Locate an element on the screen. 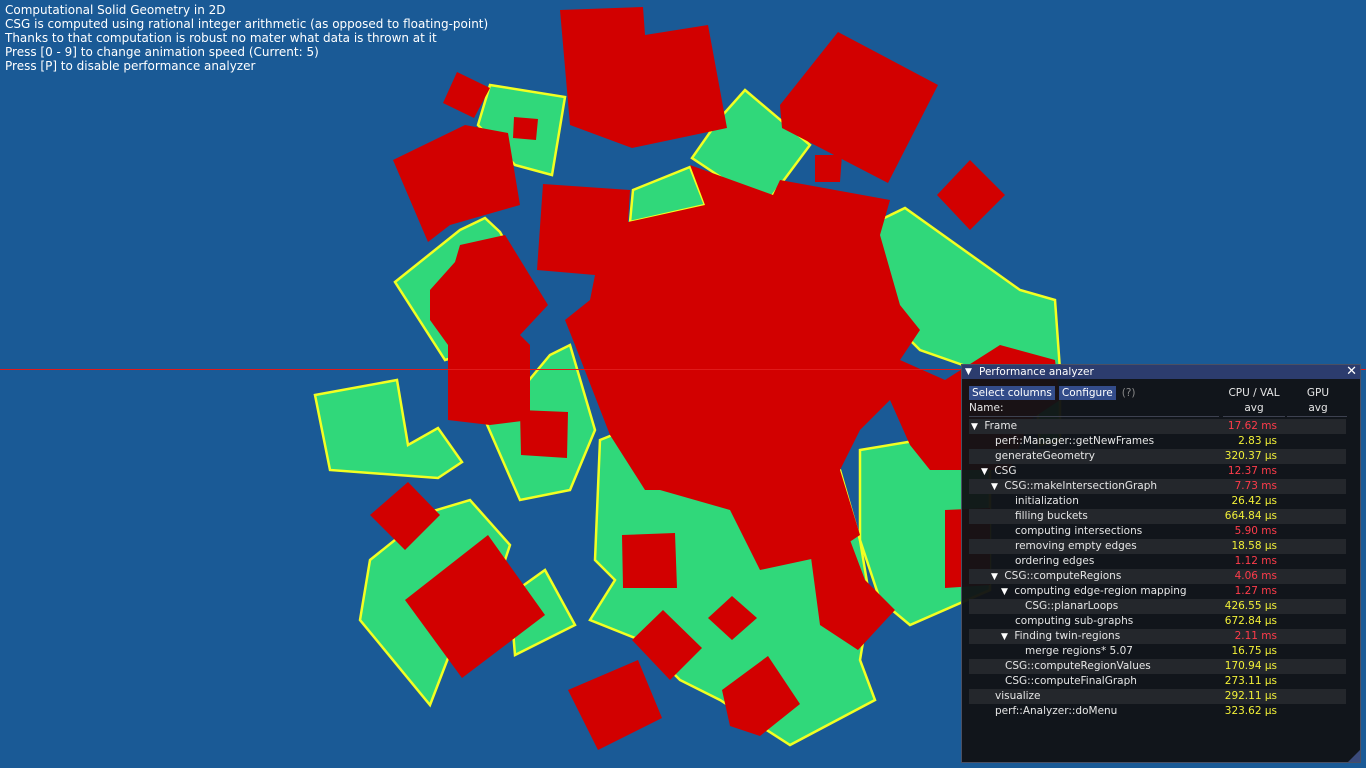 Image resolution: width=1366 pixels, height=768 pixels. timing-row-label: CSG::planarLoops is located at coordinates (1071, 606).